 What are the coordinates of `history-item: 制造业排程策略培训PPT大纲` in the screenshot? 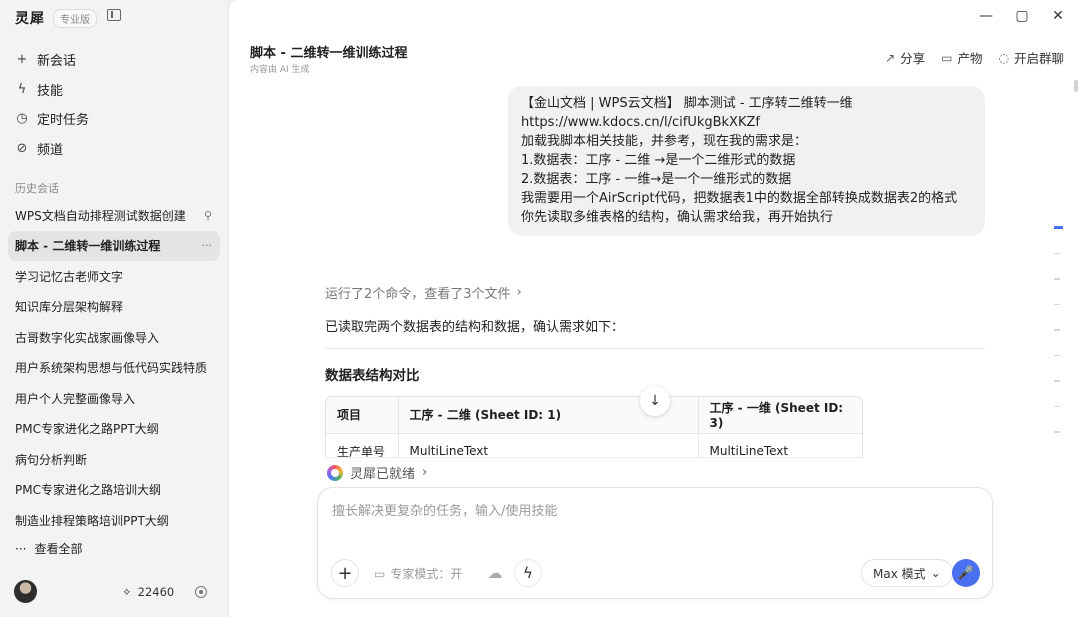 It's located at (114, 520).